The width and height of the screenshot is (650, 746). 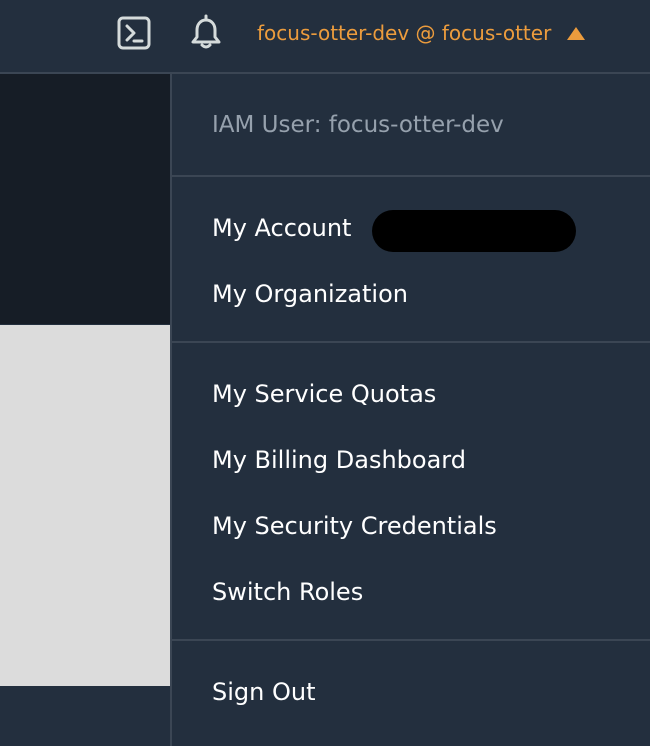 What do you see at coordinates (324, 394) in the screenshot?
I see `menu-item-my-service-quotas: My Service Quotas` at bounding box center [324, 394].